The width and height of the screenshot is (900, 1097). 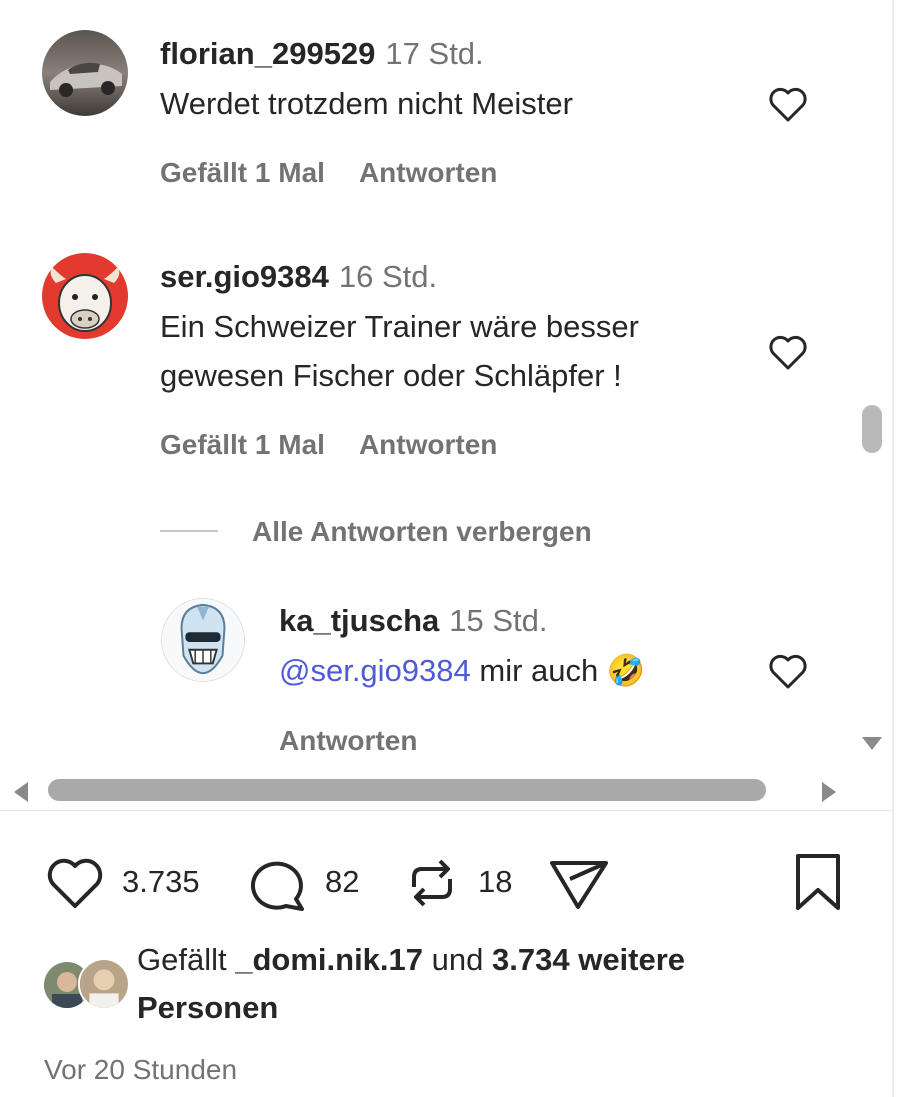 What do you see at coordinates (818, 882) in the screenshot?
I see `bookmark-icon` at bounding box center [818, 882].